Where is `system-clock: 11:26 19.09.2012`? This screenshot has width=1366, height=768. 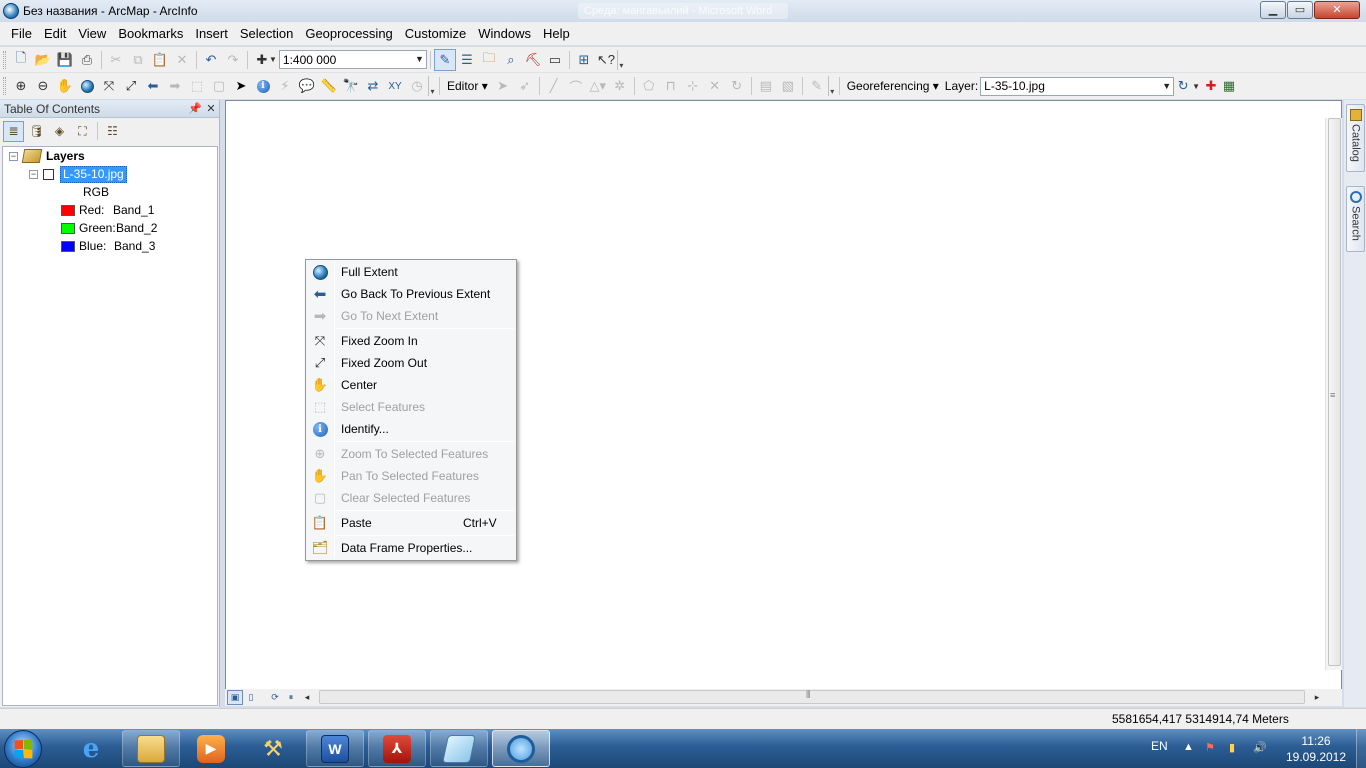
system-clock: 11:26 19.09.2012 is located at coordinates (1316, 749).